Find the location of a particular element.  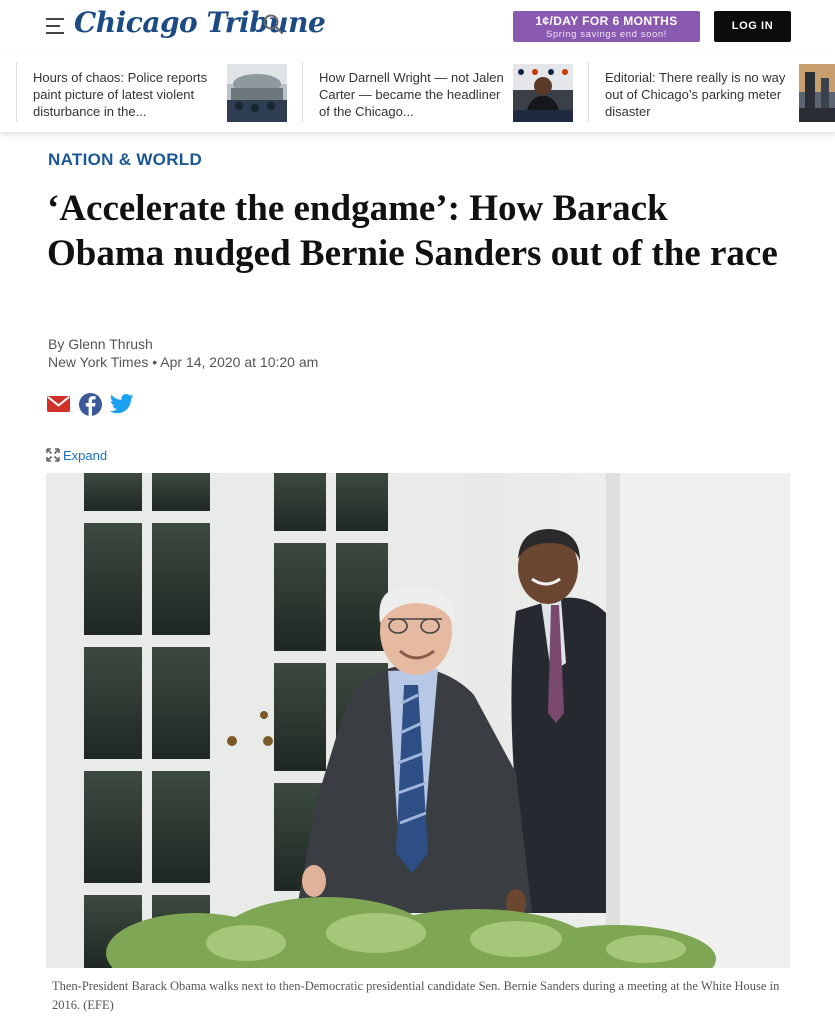

promo-offer: 1¢/DAY FOR 6 MONTHS is located at coordinates (606, 21).